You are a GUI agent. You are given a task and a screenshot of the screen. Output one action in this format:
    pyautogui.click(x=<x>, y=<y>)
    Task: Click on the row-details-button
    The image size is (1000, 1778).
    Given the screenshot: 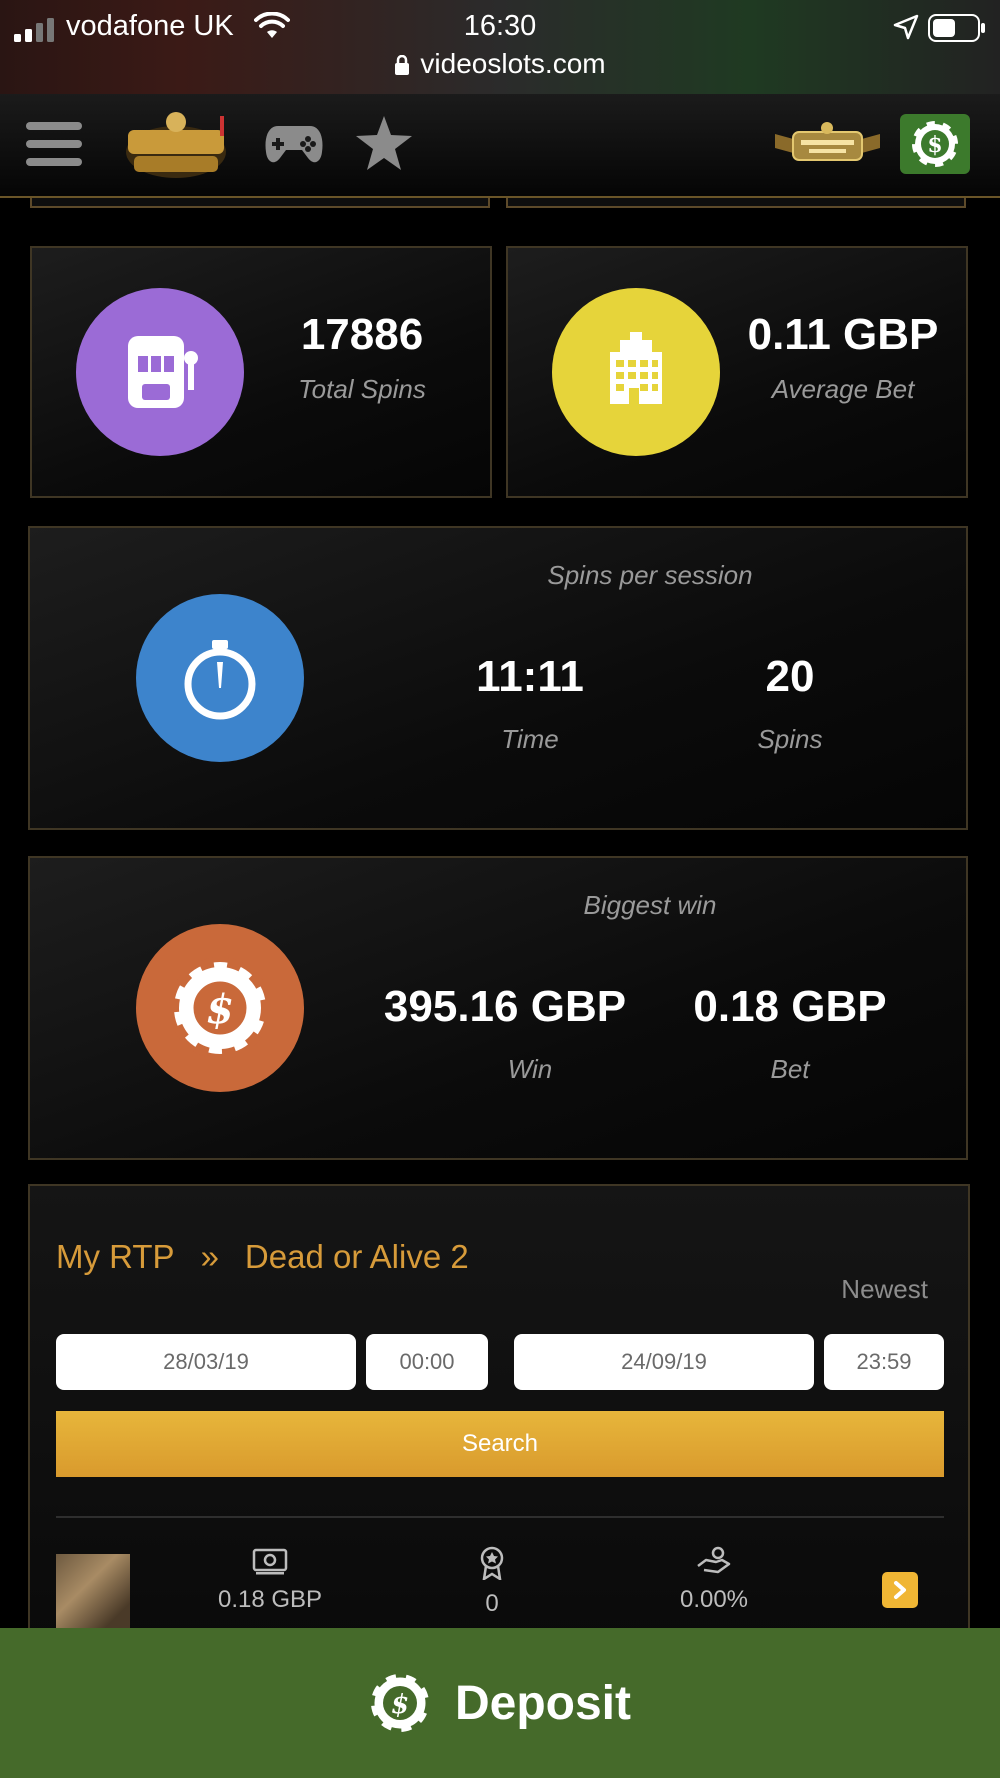 What is the action you would take?
    pyautogui.click(x=900, y=1590)
    